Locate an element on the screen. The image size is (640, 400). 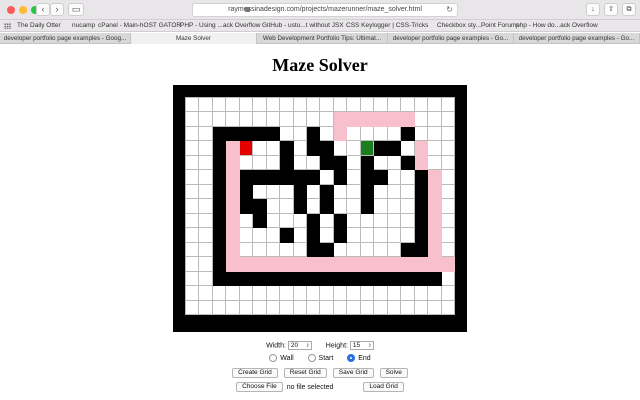
maze-end-cell is located at coordinates (367, 148).